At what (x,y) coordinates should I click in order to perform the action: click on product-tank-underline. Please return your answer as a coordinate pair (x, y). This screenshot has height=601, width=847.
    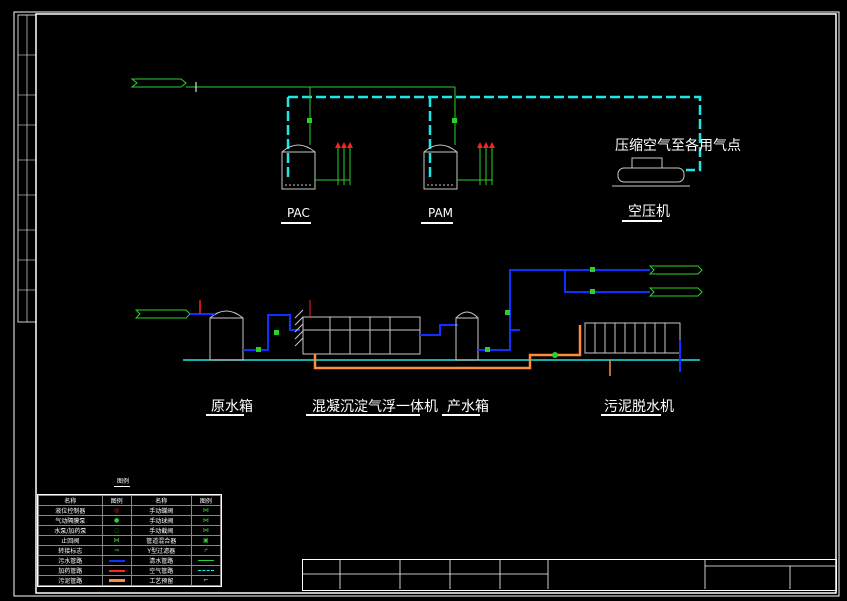
    Looking at the image, I should click on (461, 415).